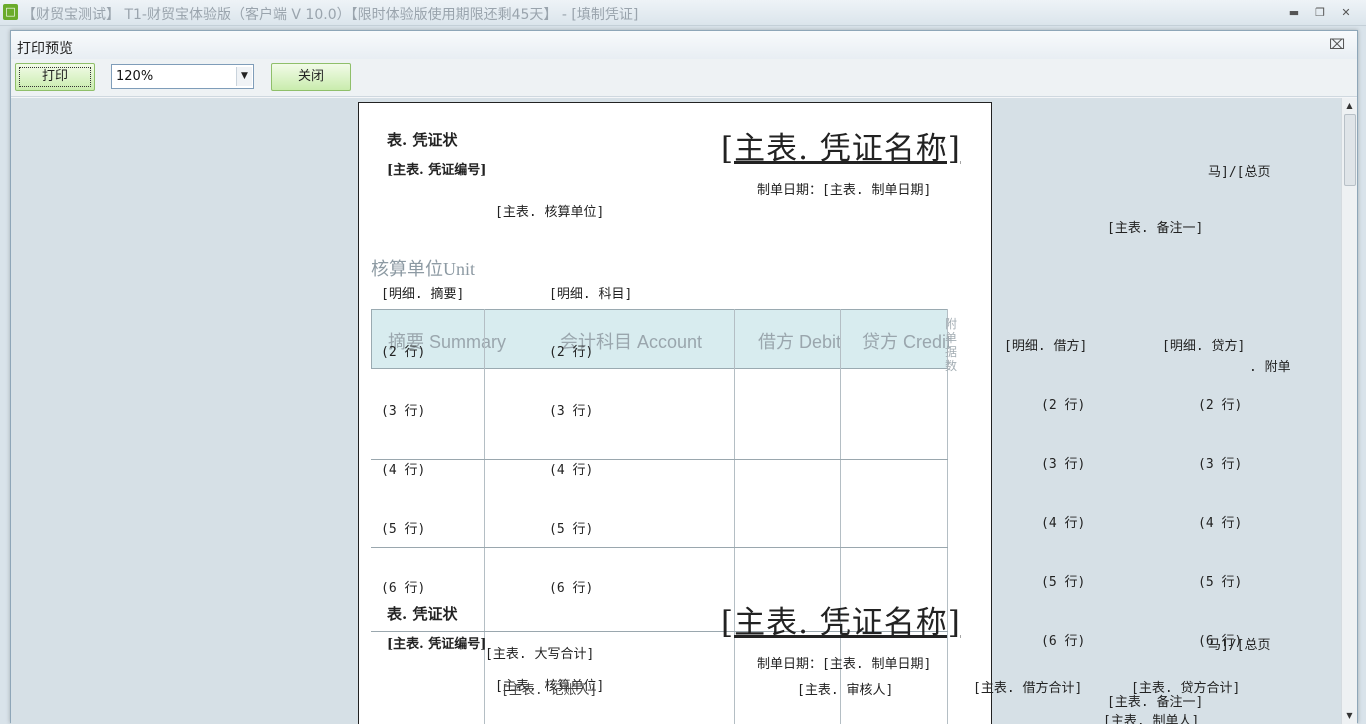  What do you see at coordinates (1220, 464) in the screenshot?
I see `row-credit-3: (3 行)` at bounding box center [1220, 464].